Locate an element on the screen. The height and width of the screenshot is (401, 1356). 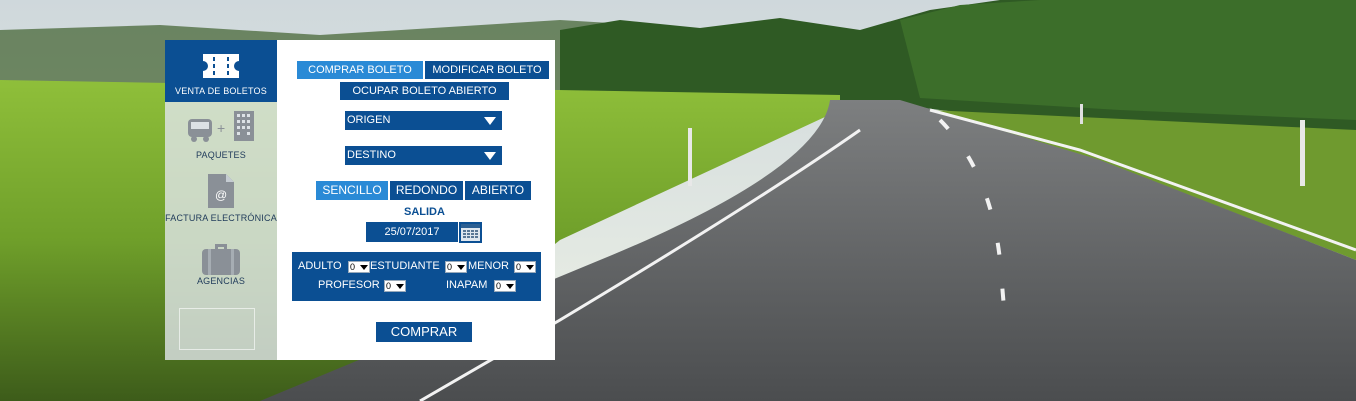
tab-ocupar-boleto-abierto: OCUPAR BOLETO ABIERTO is located at coordinates (424, 91).